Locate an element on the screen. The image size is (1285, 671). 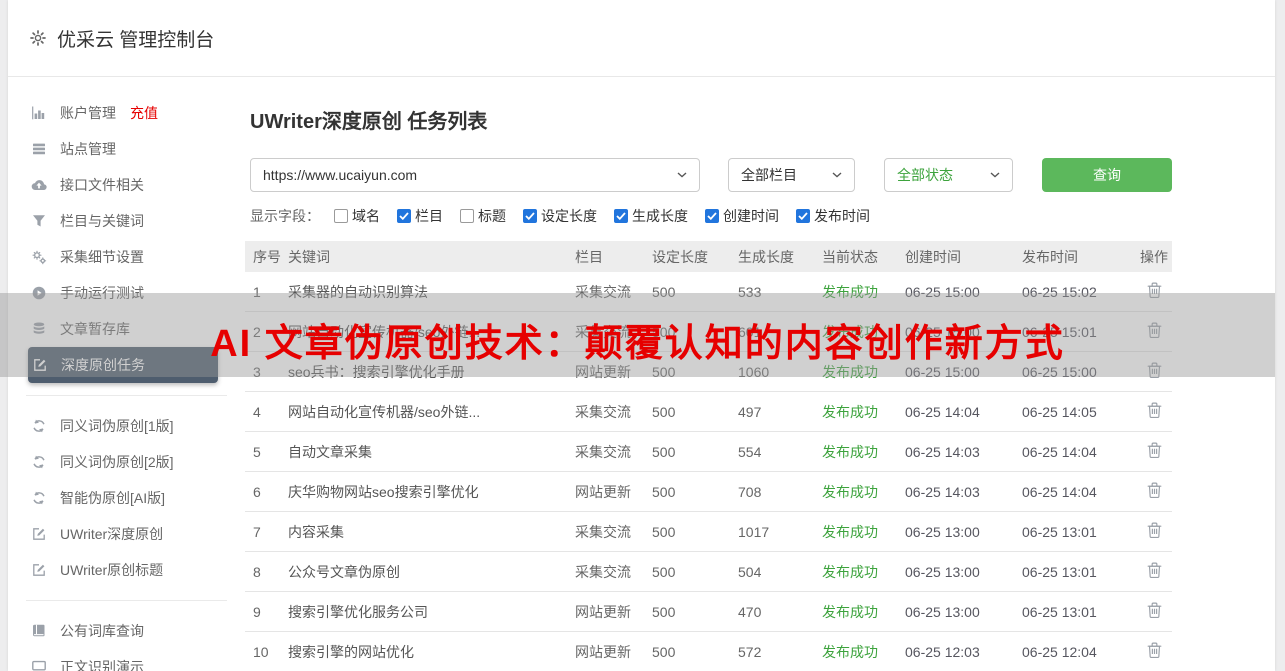
sidebar-item-label: 手动运行测试 is located at coordinates (102, 293).